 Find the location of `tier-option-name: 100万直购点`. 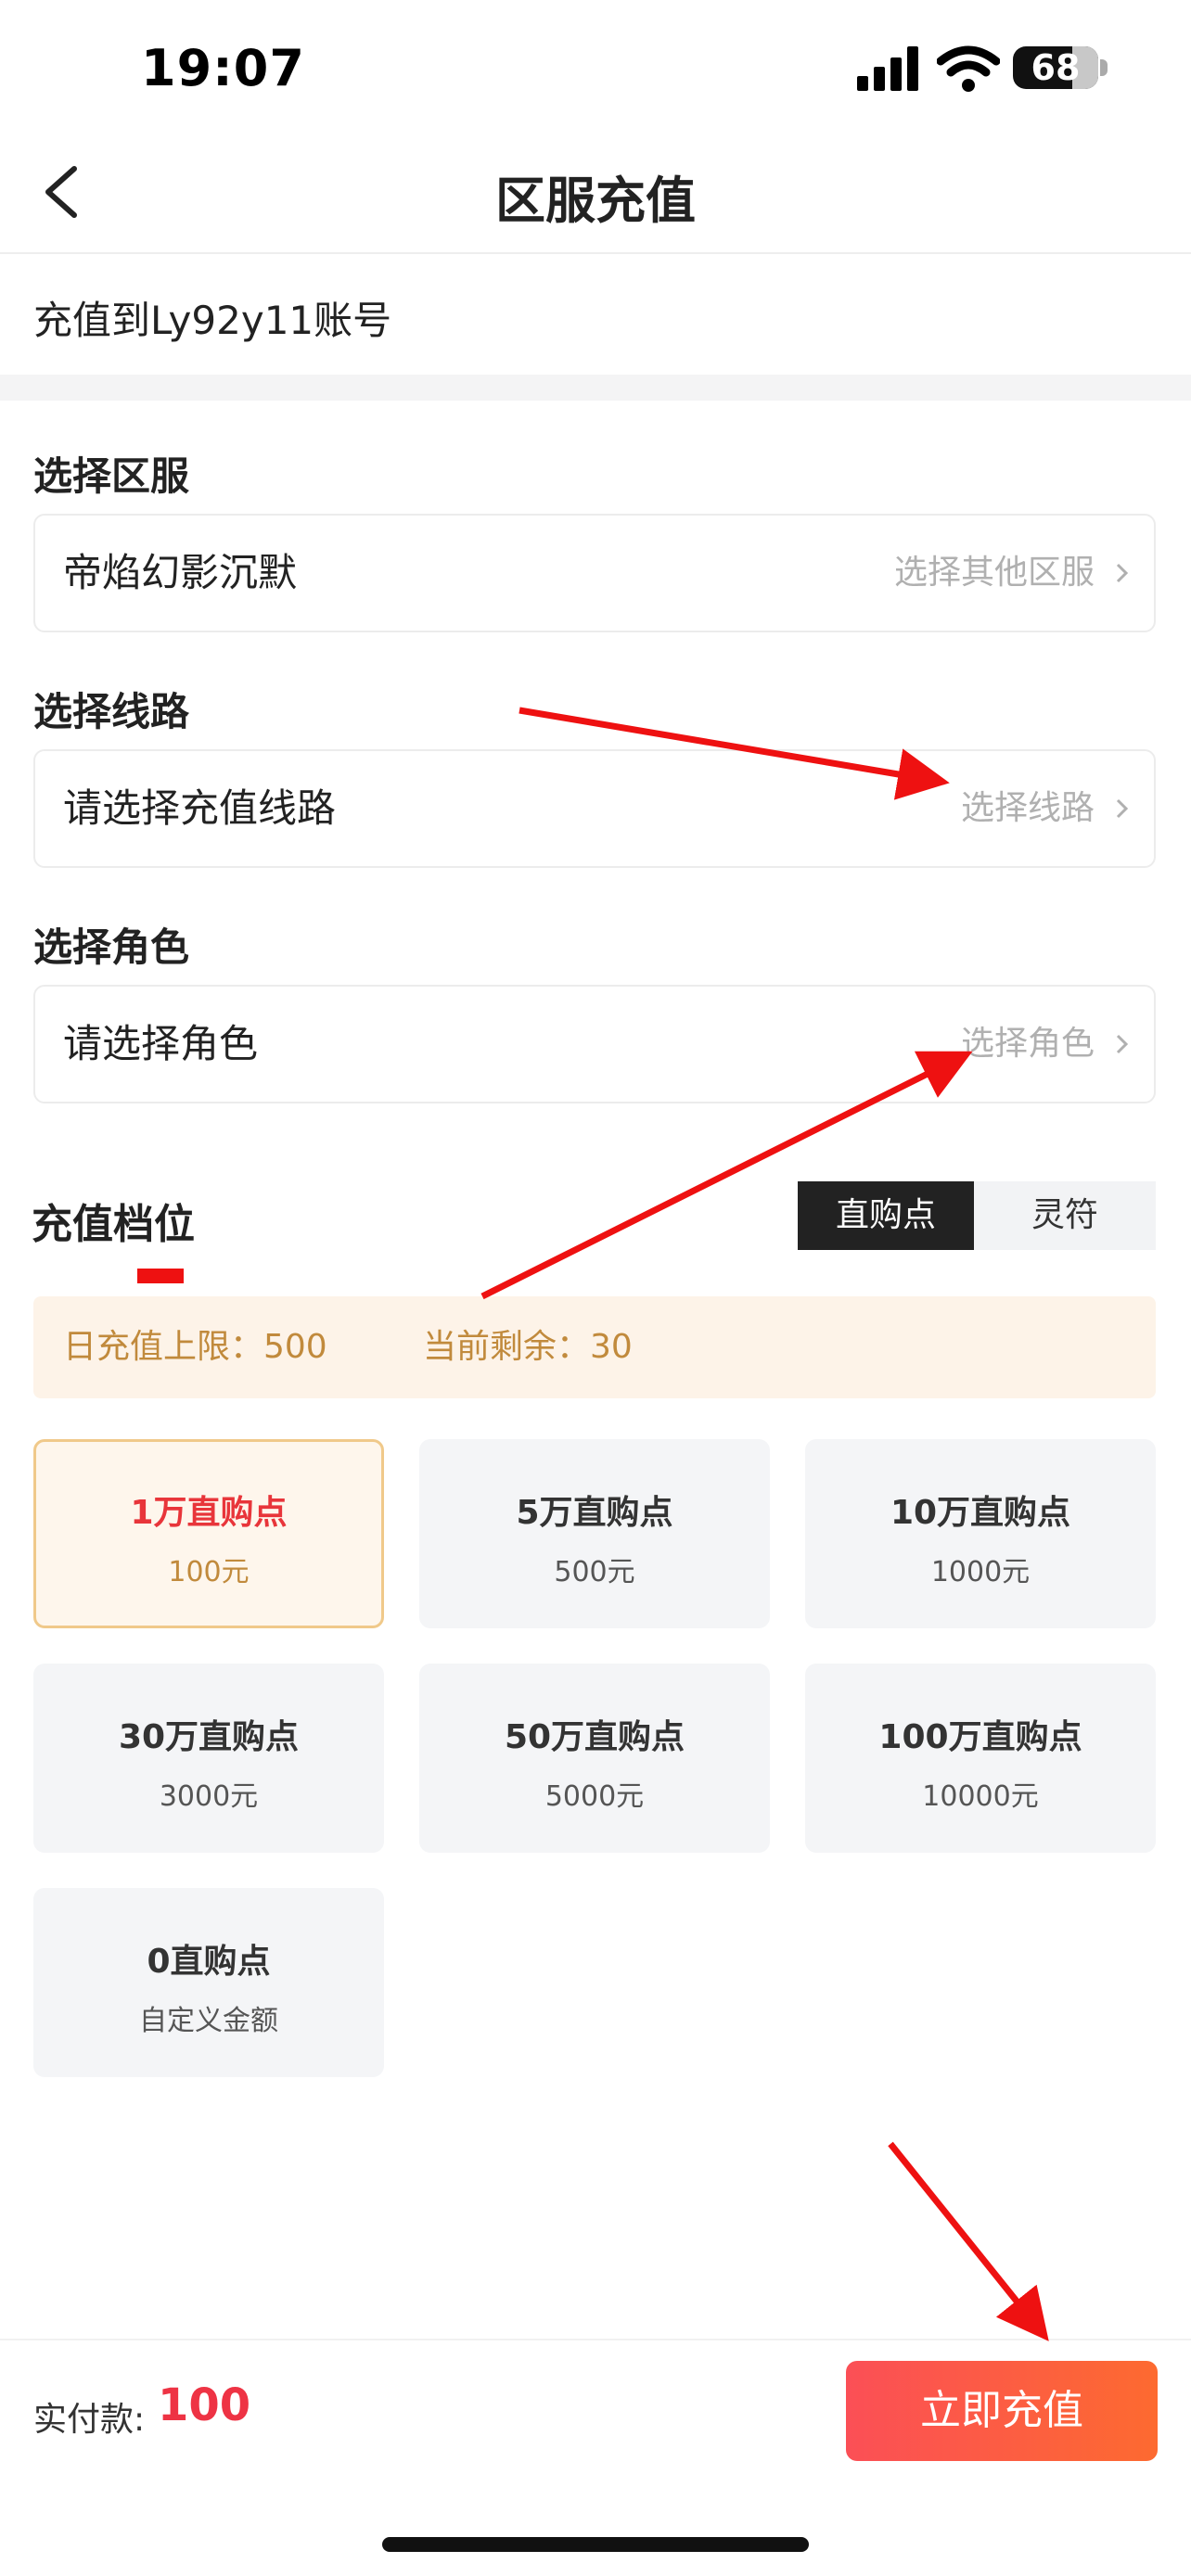

tier-option-name: 100万直购点 is located at coordinates (980, 1737).